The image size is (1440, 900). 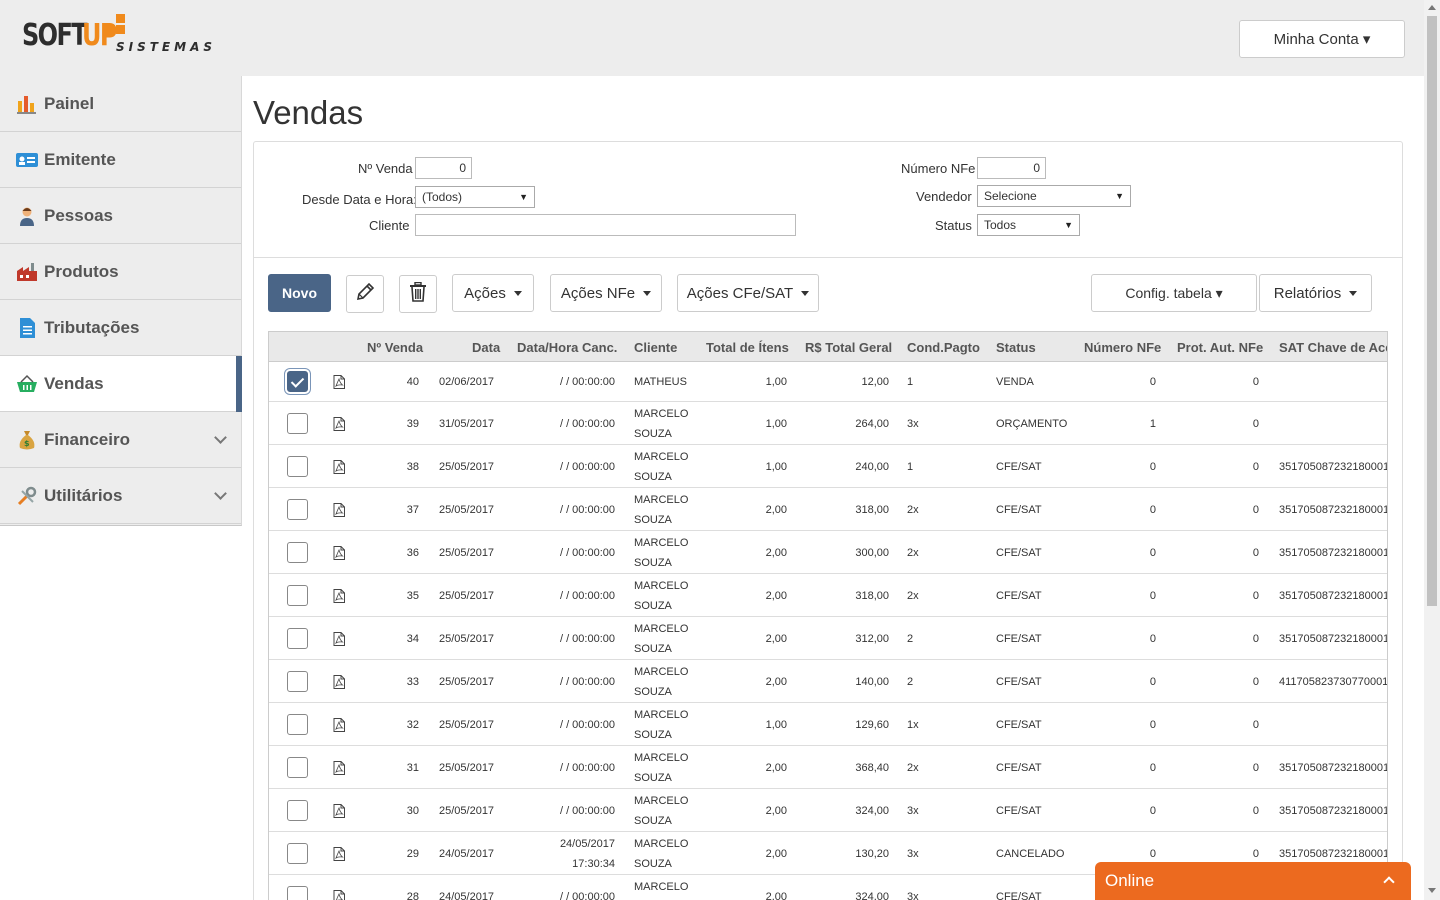 I want to click on sidebar-item-pessoas: Pessoas, so click(x=120, y=216).